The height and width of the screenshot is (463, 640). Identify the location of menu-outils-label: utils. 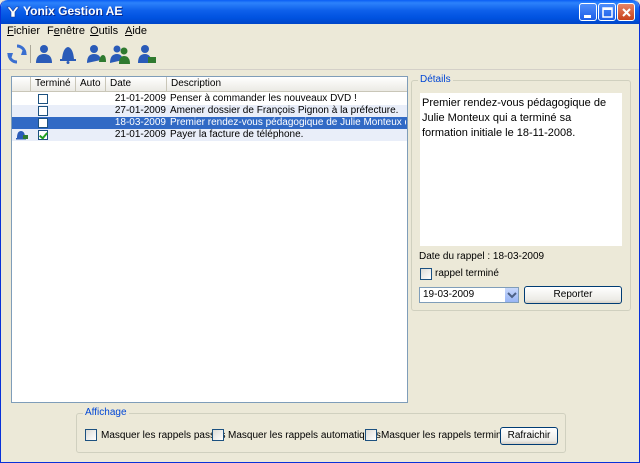
(108, 31).